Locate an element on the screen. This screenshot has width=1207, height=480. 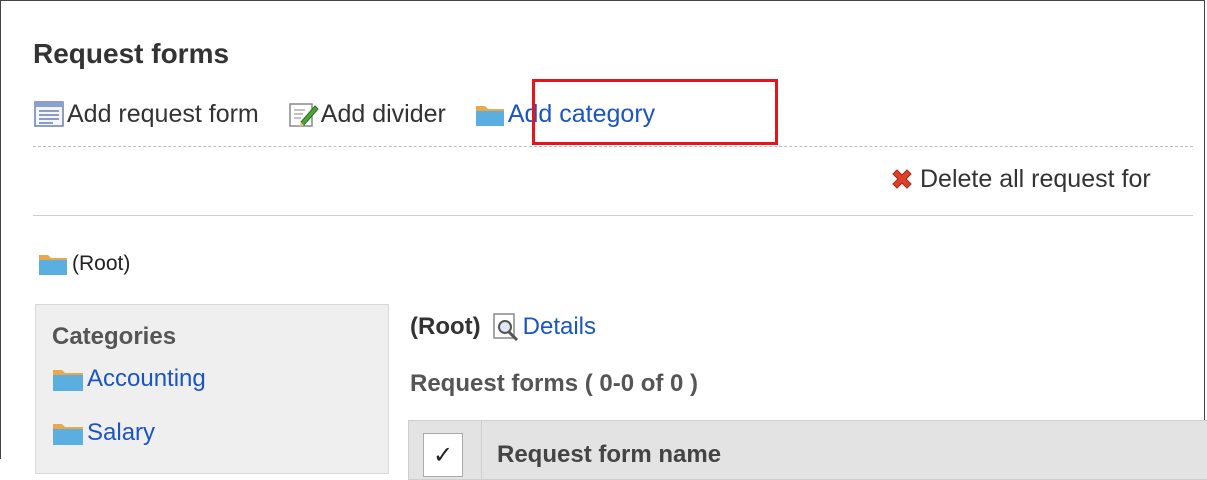
add-divider-button: Add divider is located at coordinates (366, 114).